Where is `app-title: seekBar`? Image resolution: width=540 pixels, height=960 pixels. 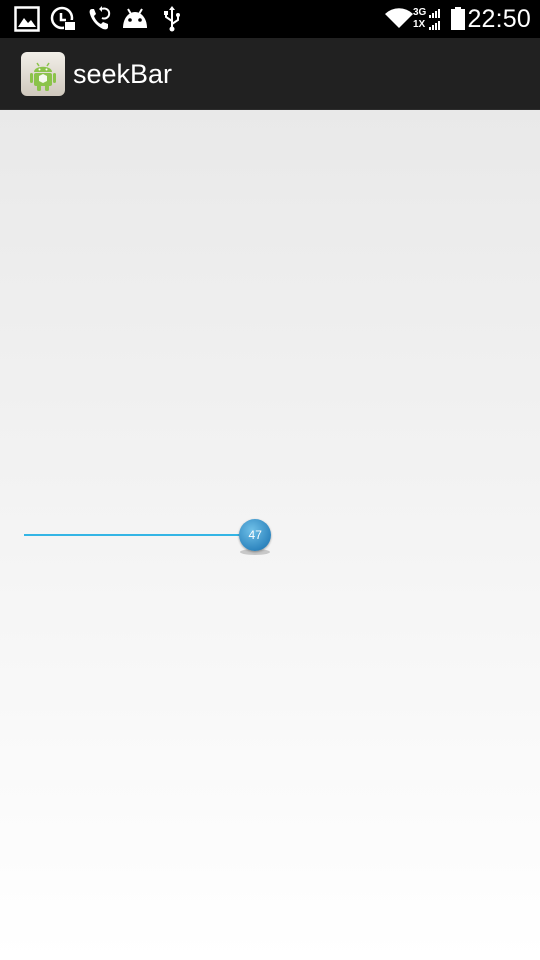 app-title: seekBar is located at coordinates (123, 74).